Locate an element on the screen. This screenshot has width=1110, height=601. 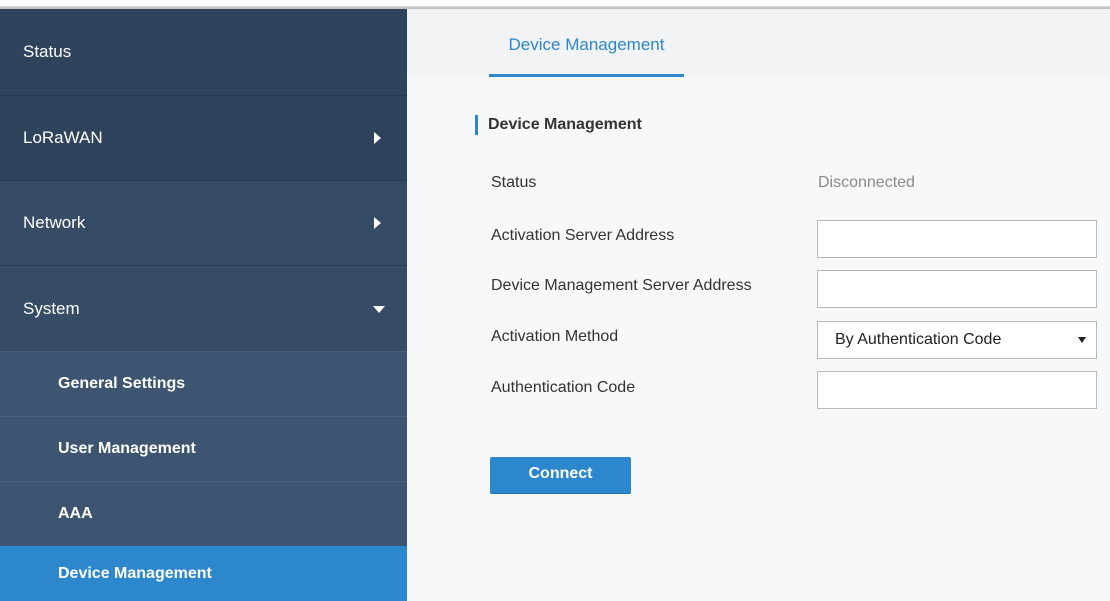
connect-button: Connect is located at coordinates (560, 475).